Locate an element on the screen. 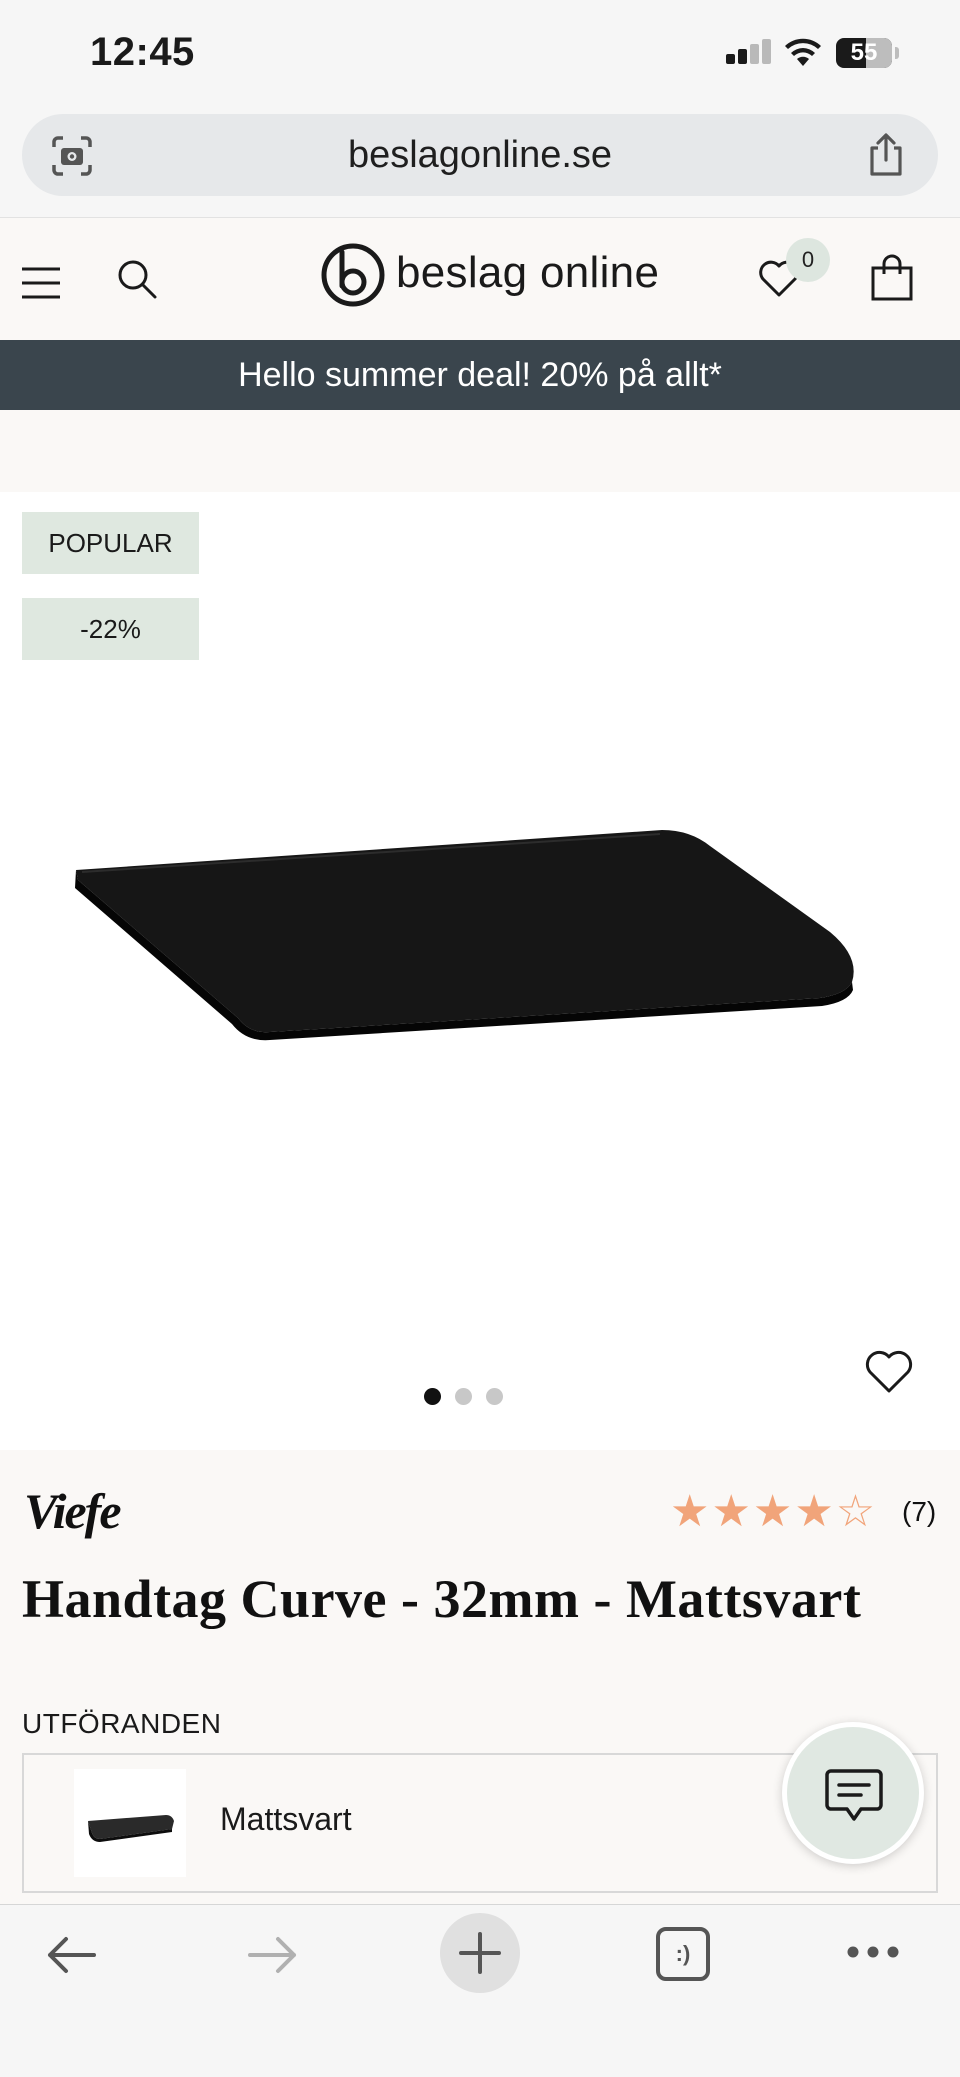  more-icon is located at coordinates (873, 1952).